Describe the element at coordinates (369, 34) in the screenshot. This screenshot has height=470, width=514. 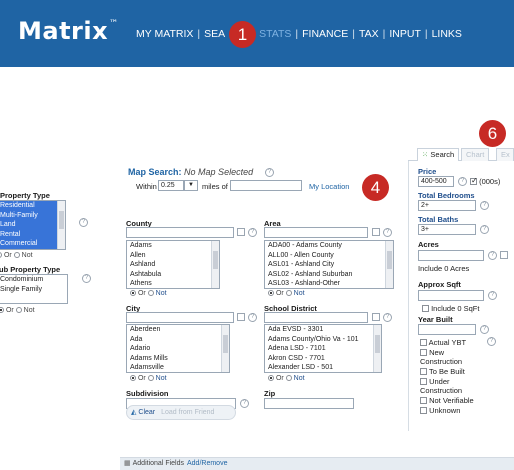
I see `nav-tax: TAX` at that location.